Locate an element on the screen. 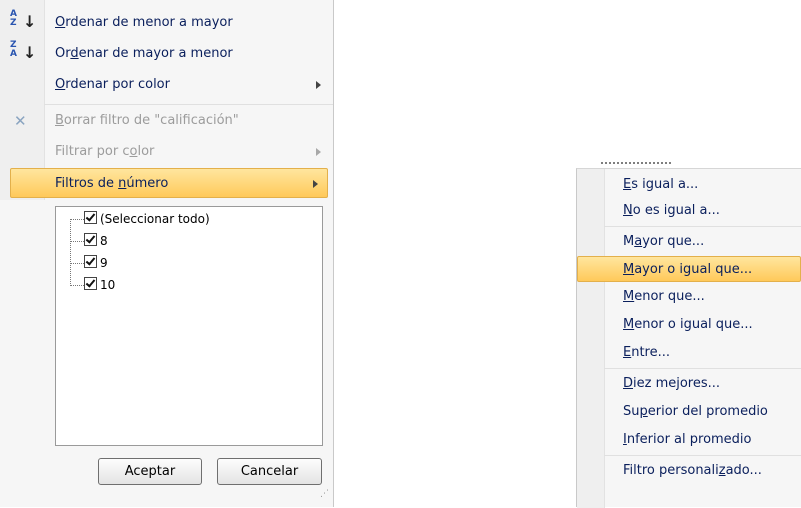 This screenshot has width=801, height=508. menu-item-sort-ascending: A Z ↓ Ordenar de menor a mayor is located at coordinates (166, 23).